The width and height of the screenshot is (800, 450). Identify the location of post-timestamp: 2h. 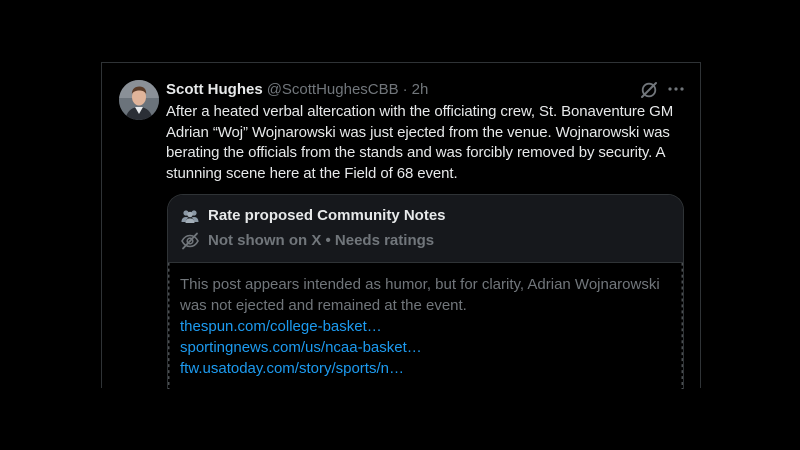
(420, 90).